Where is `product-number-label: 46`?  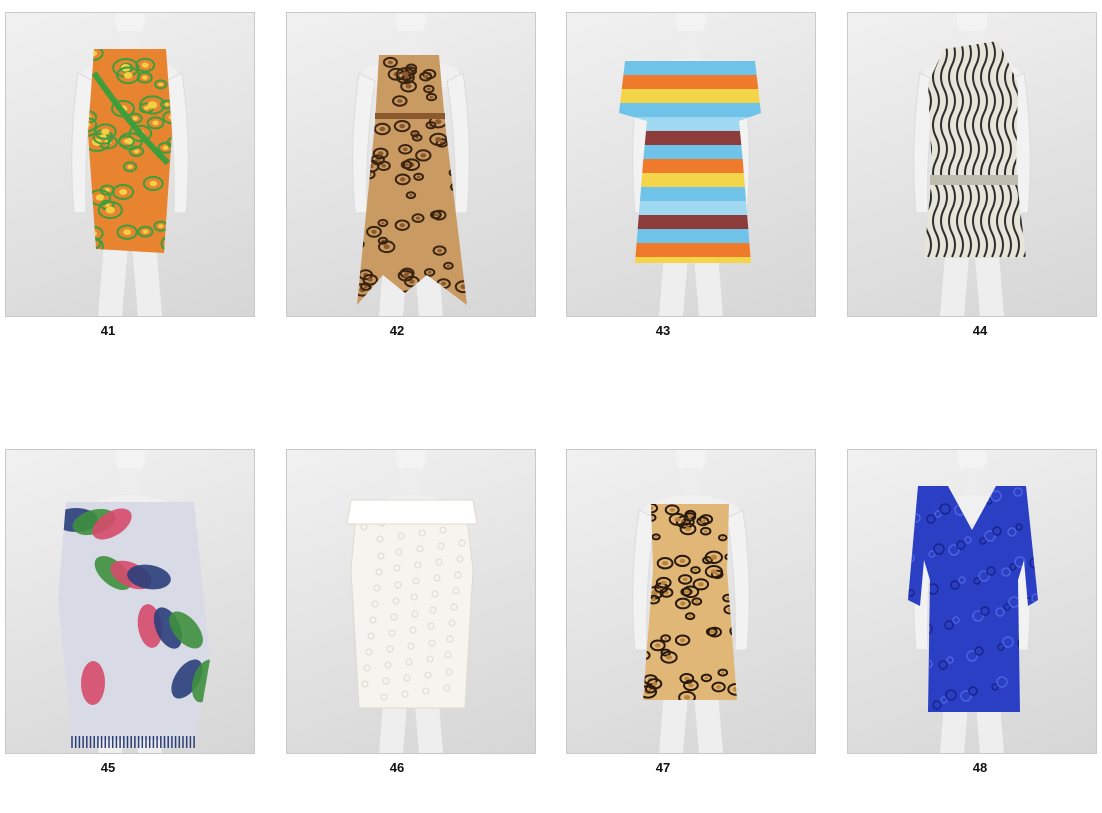 product-number-label: 46 is located at coordinates (397, 767).